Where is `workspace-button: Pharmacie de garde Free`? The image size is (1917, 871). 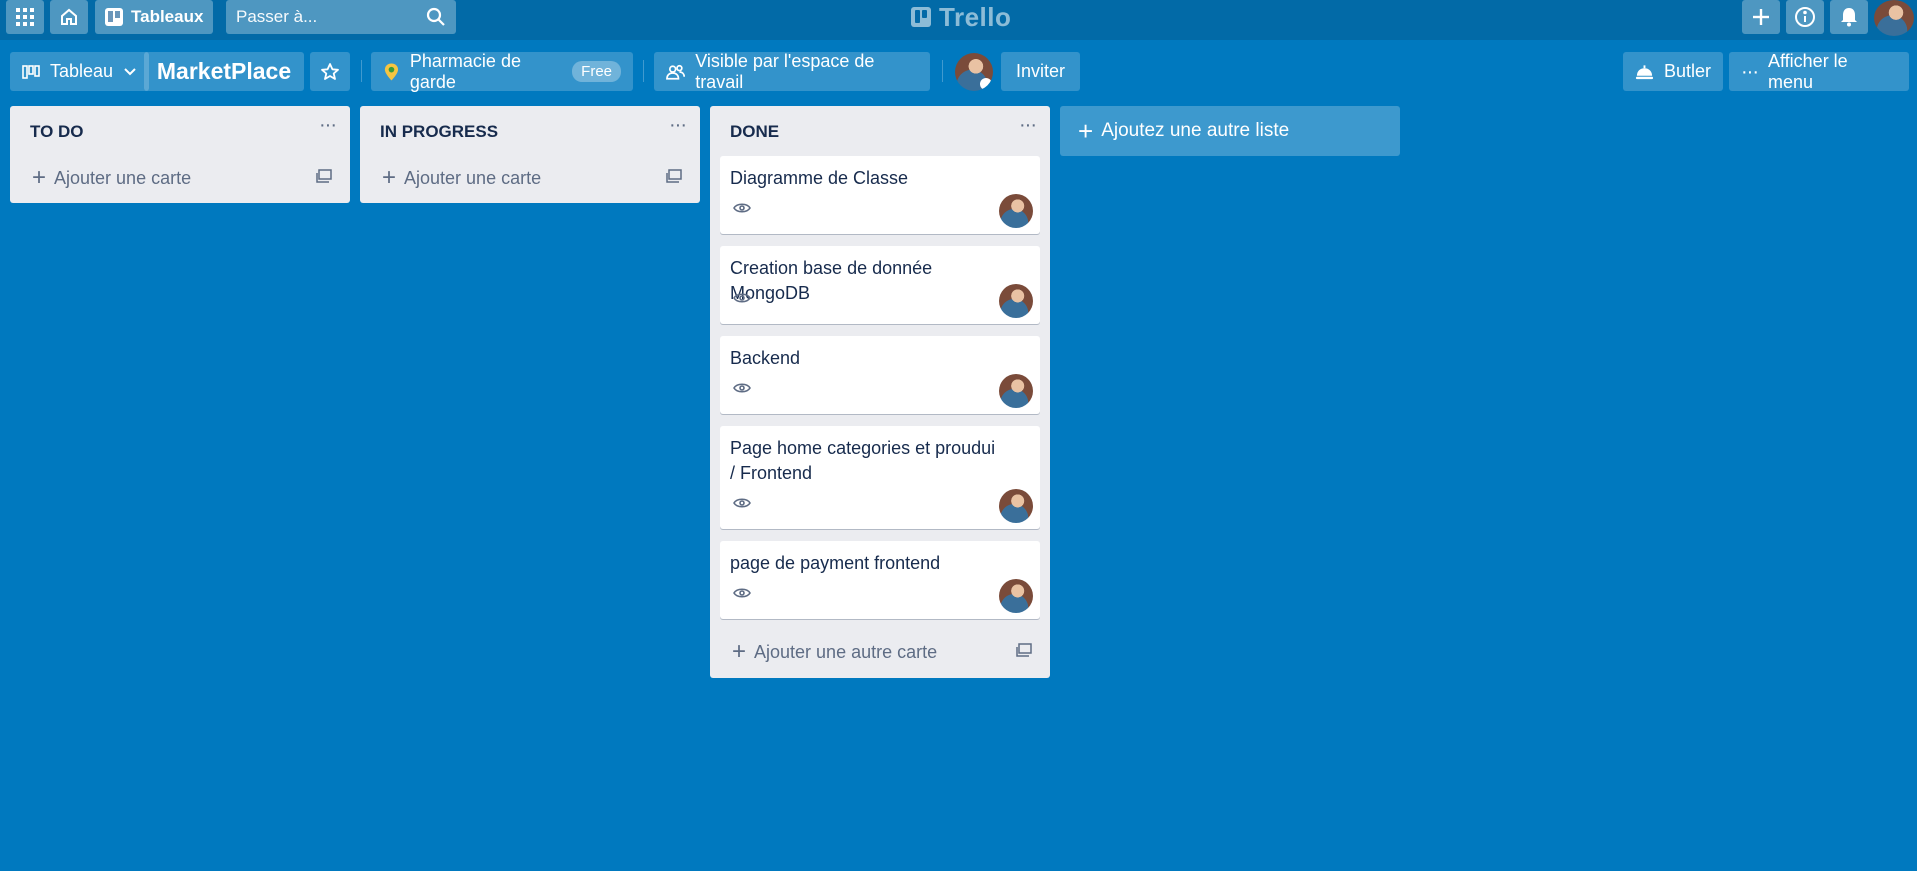
workspace-button: Pharmacie de garde Free is located at coordinates (502, 71).